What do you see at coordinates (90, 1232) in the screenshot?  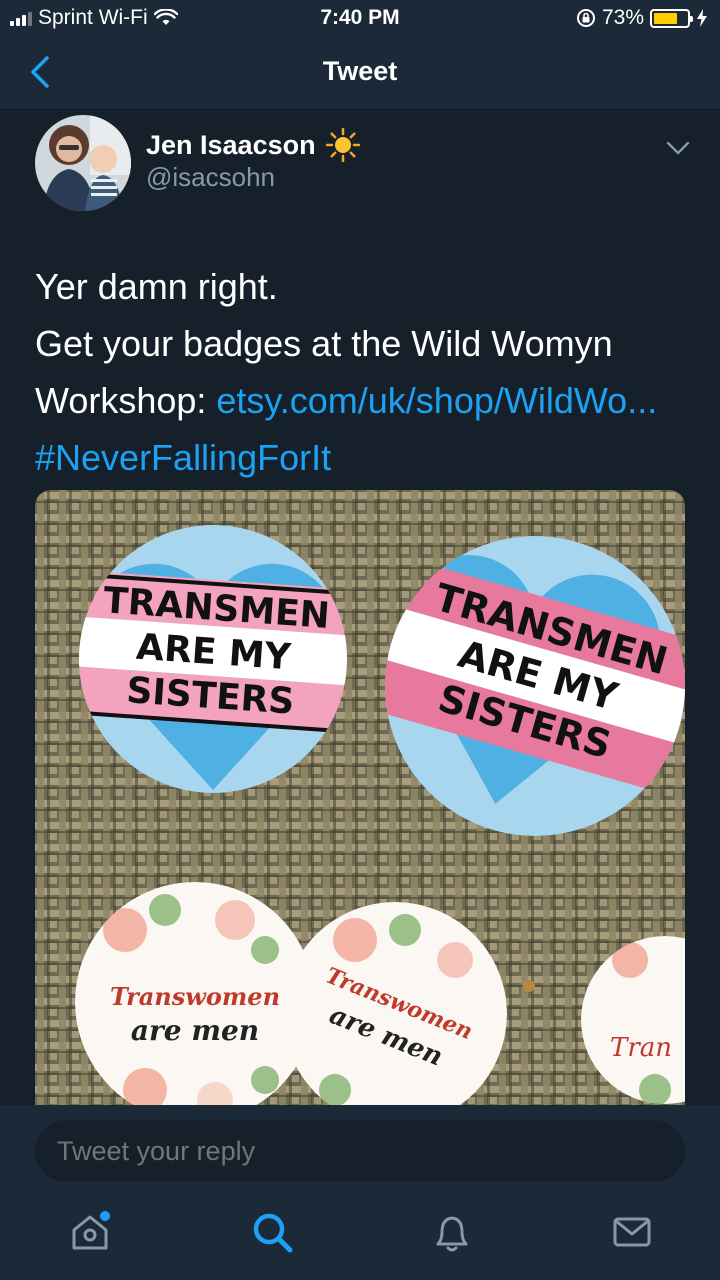 I see `home-icon` at bounding box center [90, 1232].